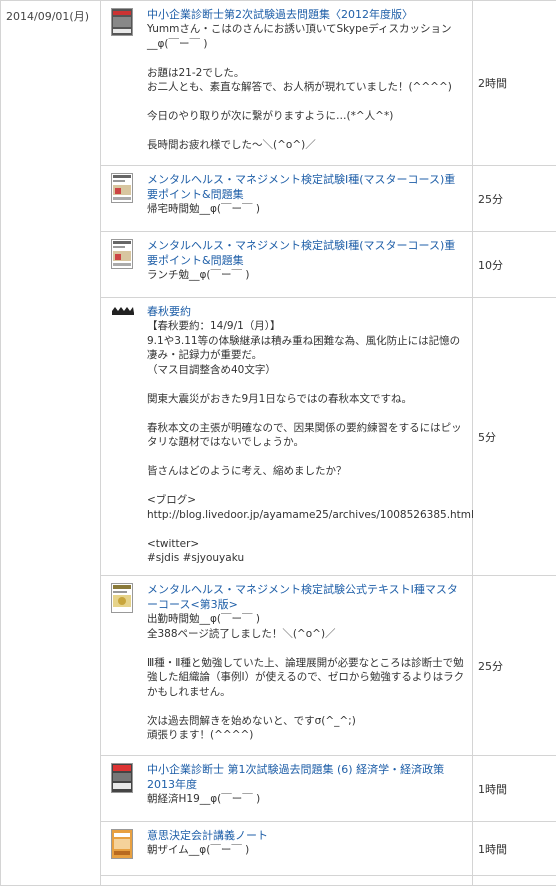 This screenshot has width=556, height=886. What do you see at coordinates (306, 209) in the screenshot?
I see `study-memo: 帰宅時間勉__φ(￣ー￣ )` at bounding box center [306, 209].